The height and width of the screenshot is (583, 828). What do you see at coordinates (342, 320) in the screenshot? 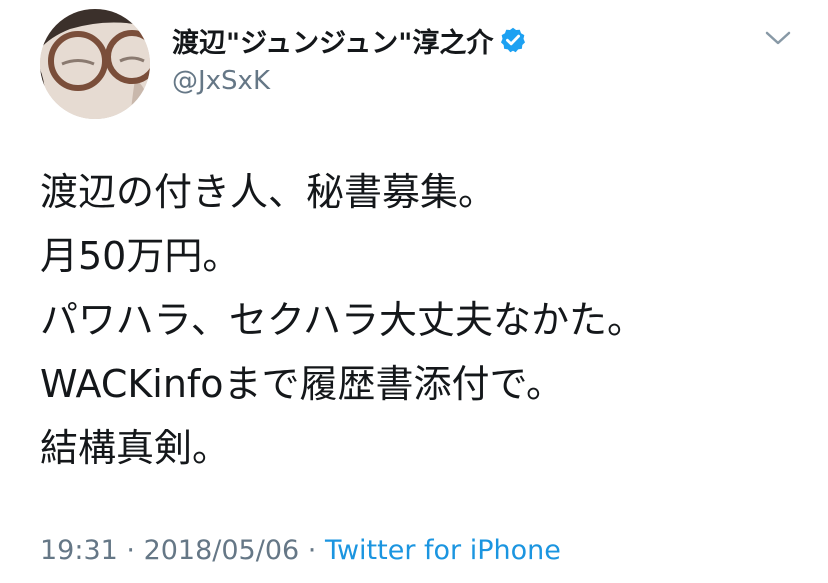
I see `tweet-text-line: パワハラ、セクハラ大丈夫なかた。` at bounding box center [342, 320].